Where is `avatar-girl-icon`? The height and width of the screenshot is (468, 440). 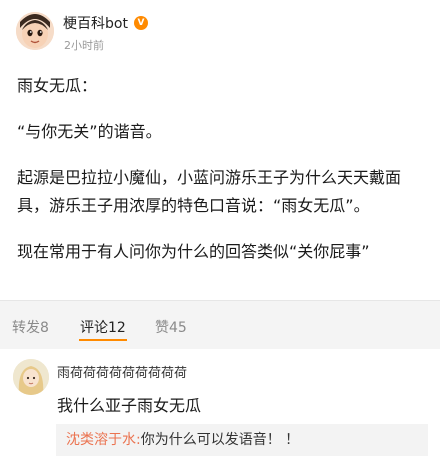 avatar-girl-icon is located at coordinates (31, 377).